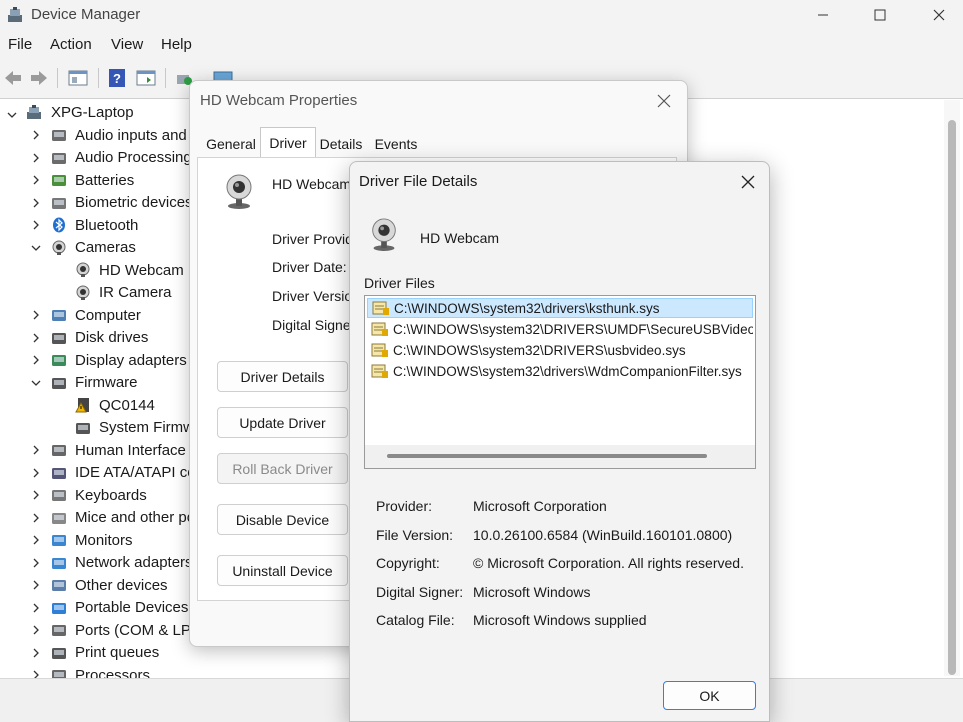 The width and height of the screenshot is (963, 722). I want to click on help-button: ?, so click(117, 78).